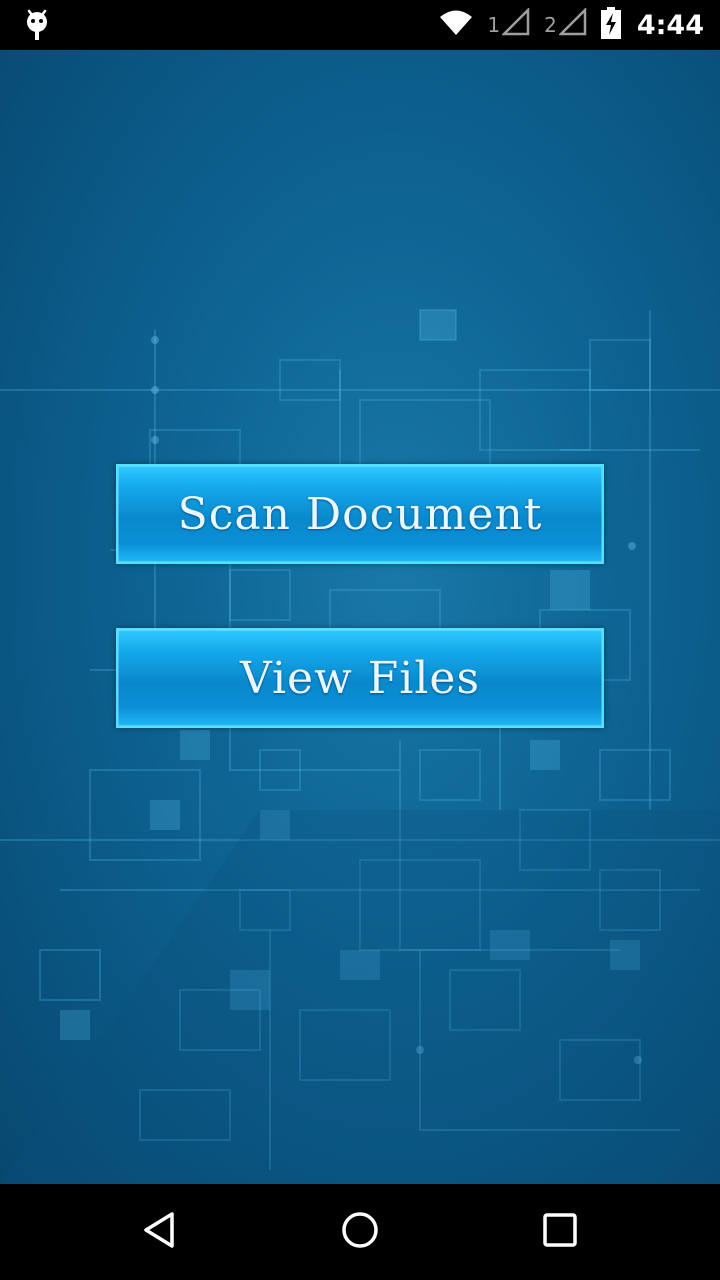 This screenshot has width=720, height=1280. I want to click on wifi-icon, so click(456, 25).